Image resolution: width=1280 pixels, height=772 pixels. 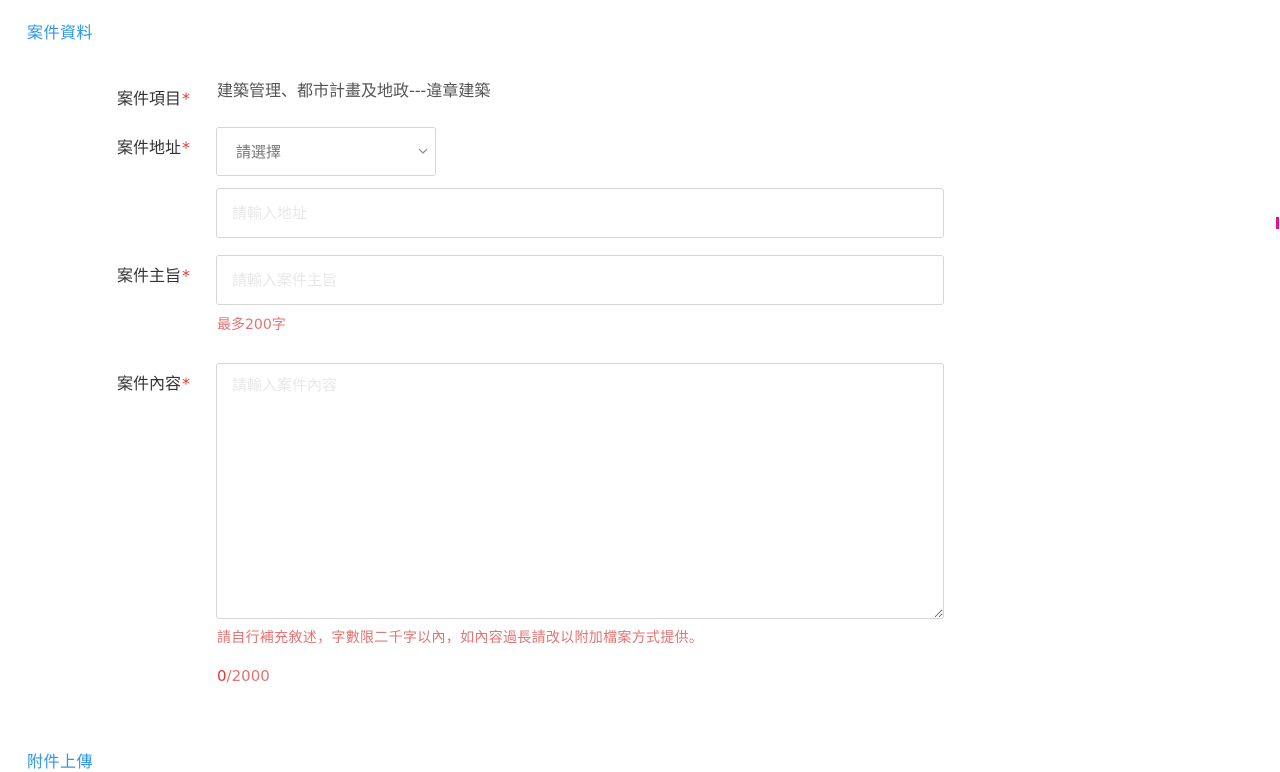 I want to click on case-content-label: 案件內容*, so click(x=157, y=384).